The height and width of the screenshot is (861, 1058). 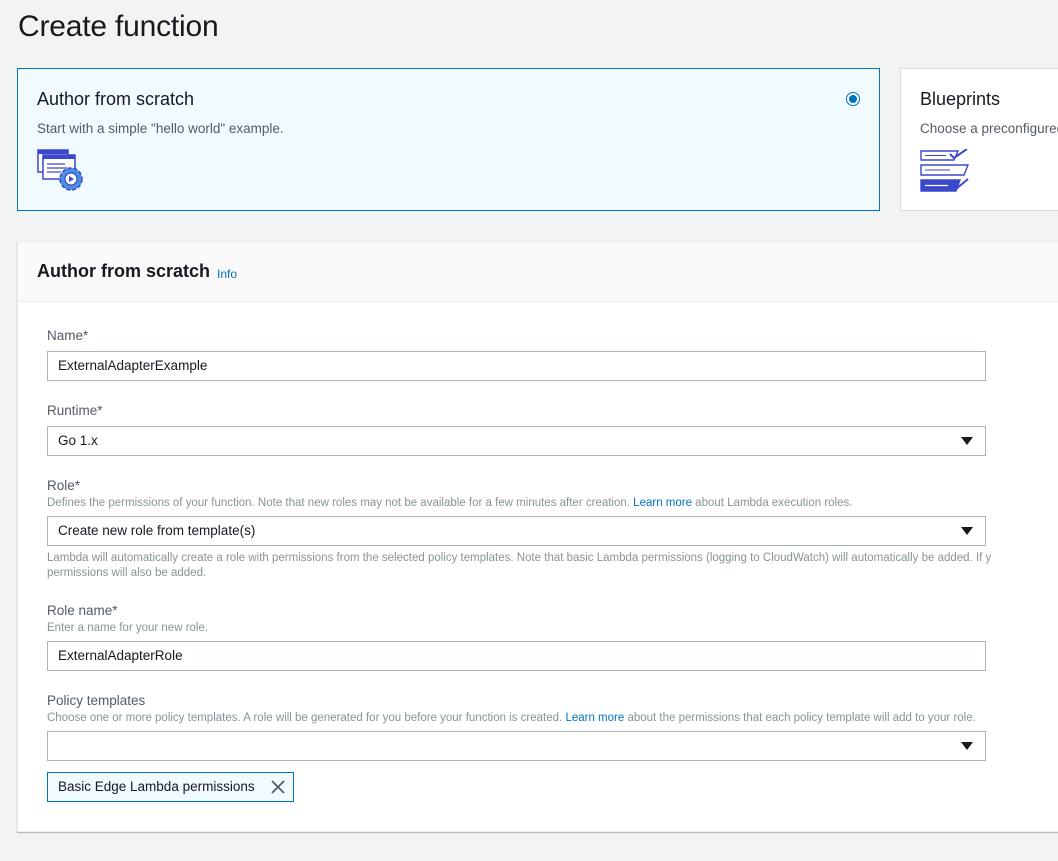 I want to click on info-link: Info, so click(x=227, y=274).